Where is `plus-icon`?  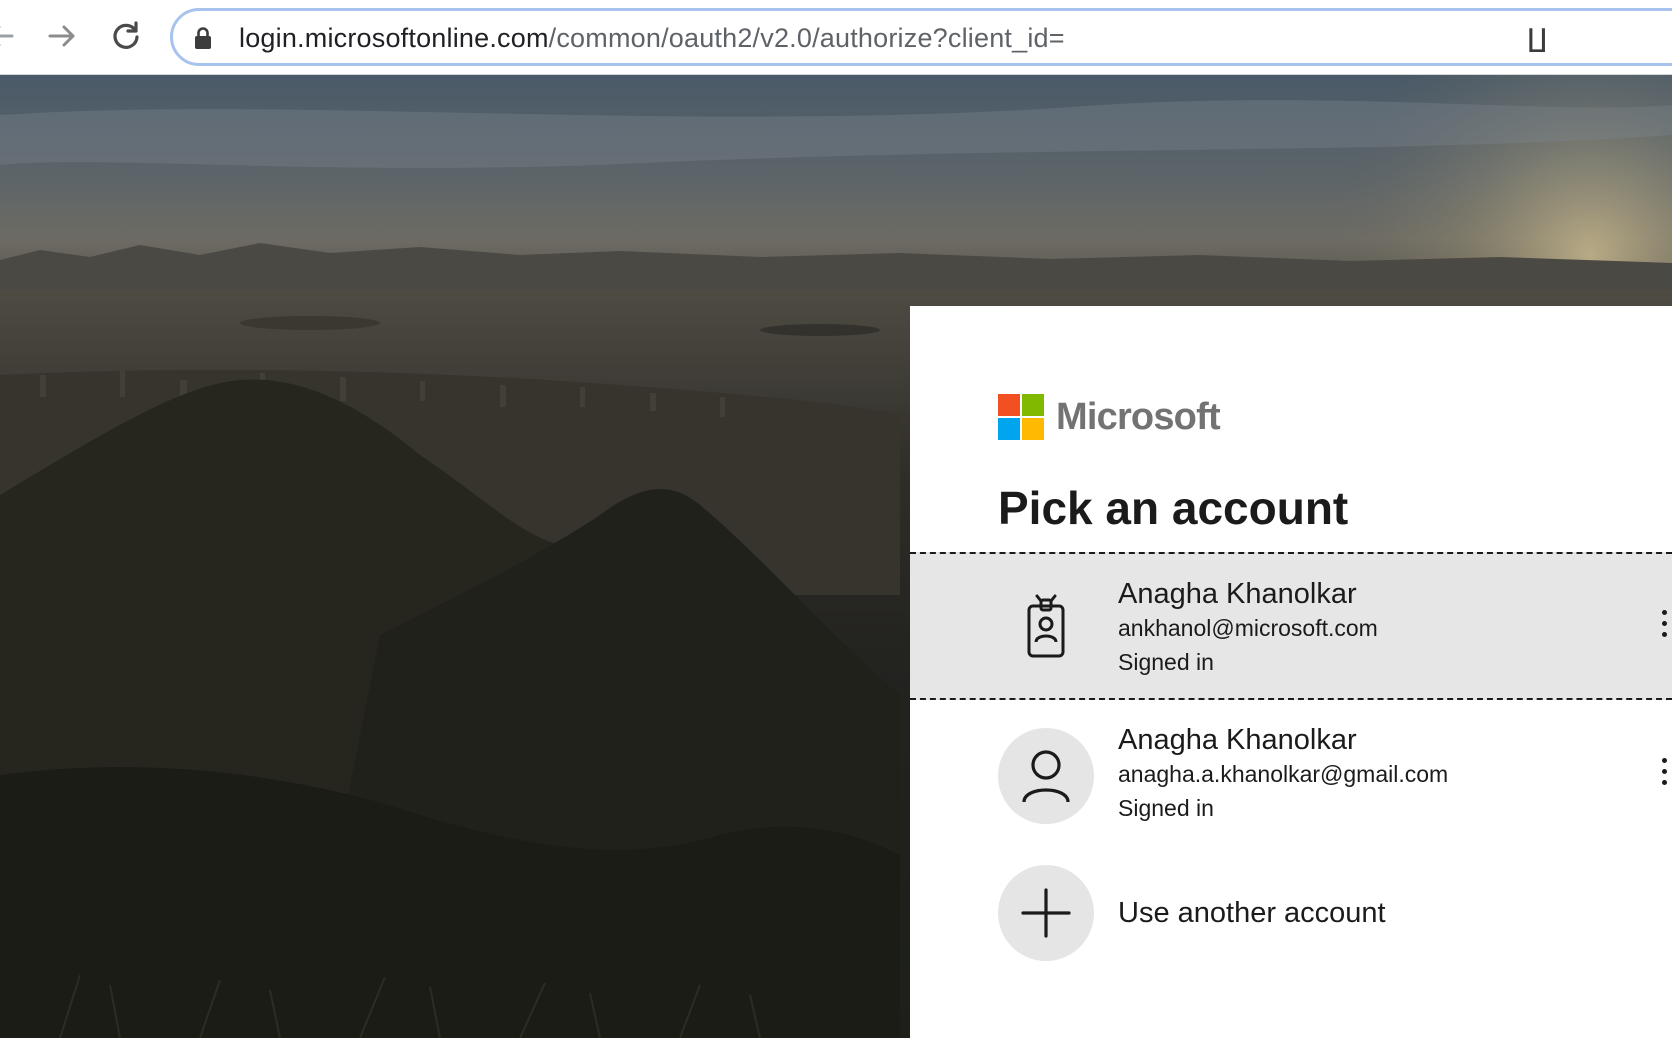
plus-icon is located at coordinates (1046, 913).